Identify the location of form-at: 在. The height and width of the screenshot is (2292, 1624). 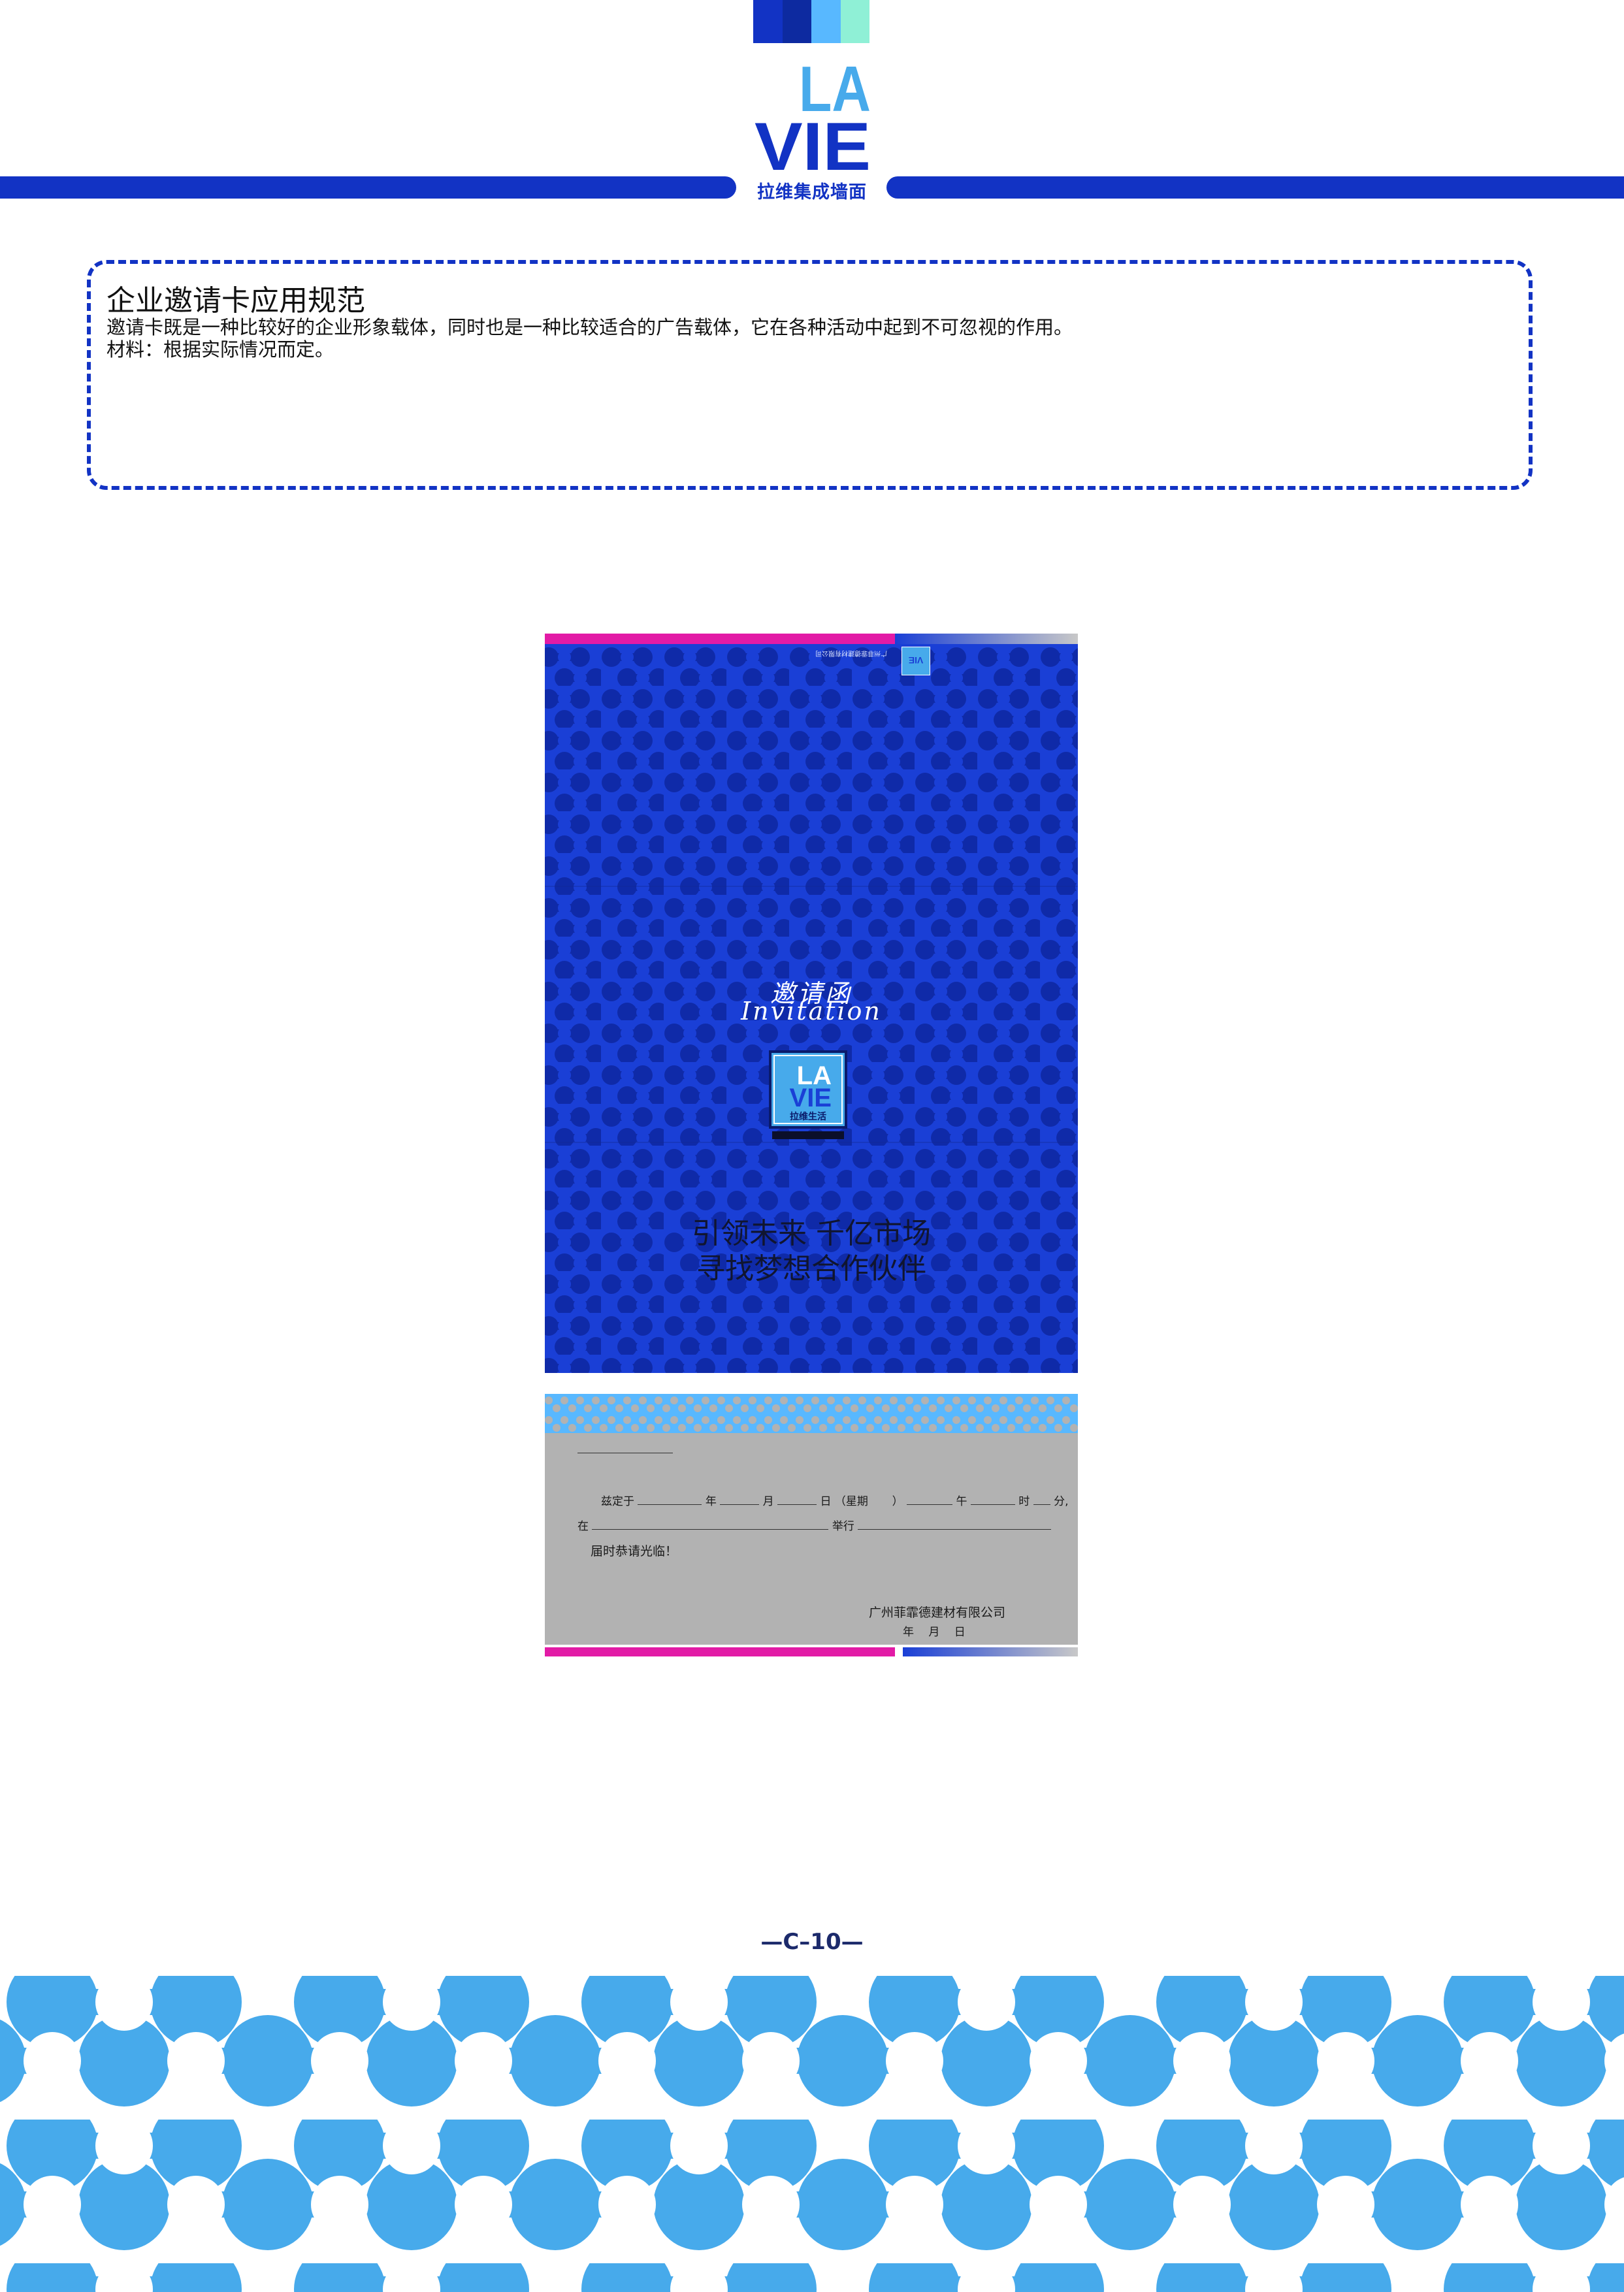
(583, 1526).